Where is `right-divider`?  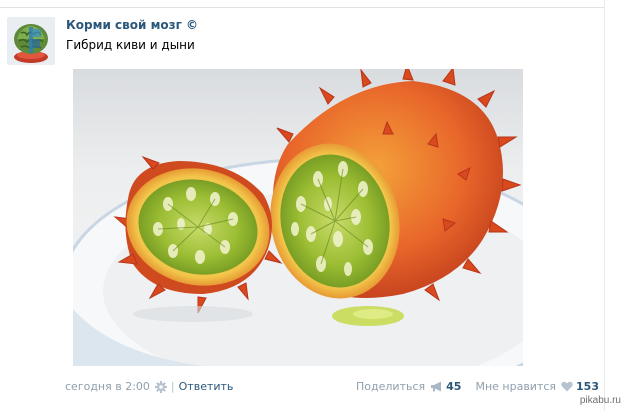 right-divider is located at coordinates (604, 205).